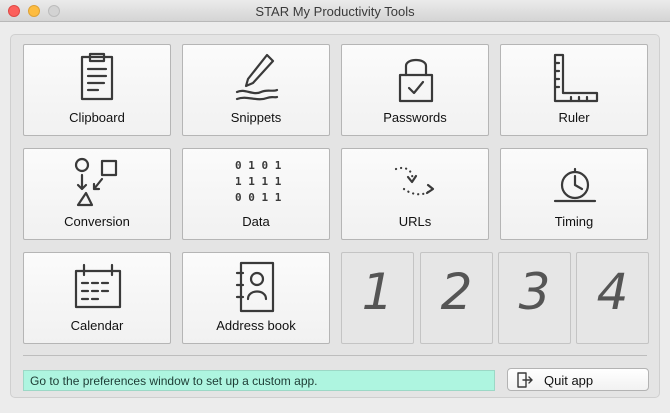  What do you see at coordinates (97, 117) in the screenshot?
I see `clipboard-label: Clipboard` at bounding box center [97, 117].